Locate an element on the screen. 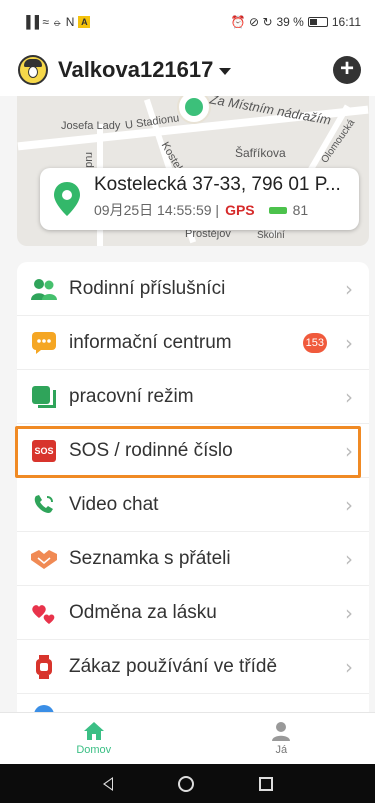 This screenshot has height=803, width=375. home-circle-icon is located at coordinates (185, 783).